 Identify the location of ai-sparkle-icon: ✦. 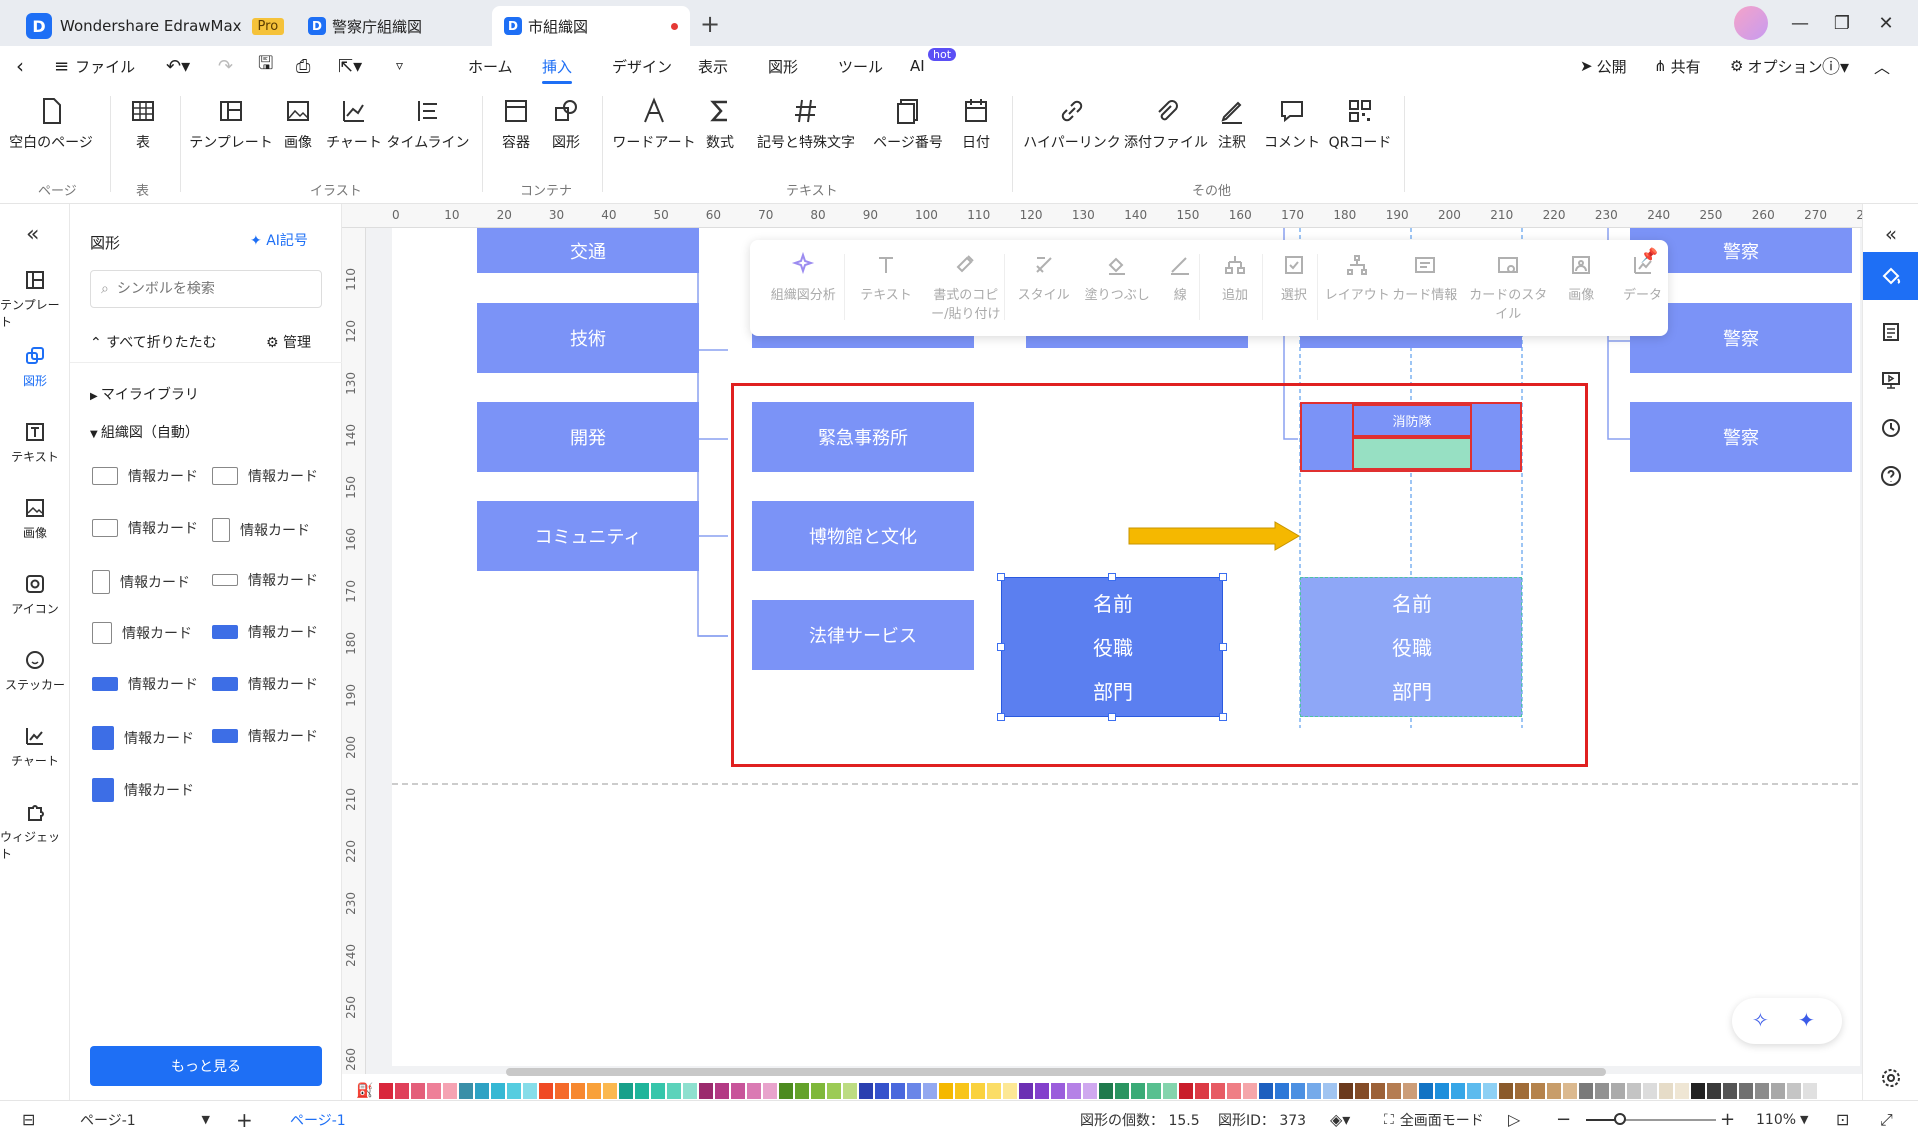
(1806, 1020).